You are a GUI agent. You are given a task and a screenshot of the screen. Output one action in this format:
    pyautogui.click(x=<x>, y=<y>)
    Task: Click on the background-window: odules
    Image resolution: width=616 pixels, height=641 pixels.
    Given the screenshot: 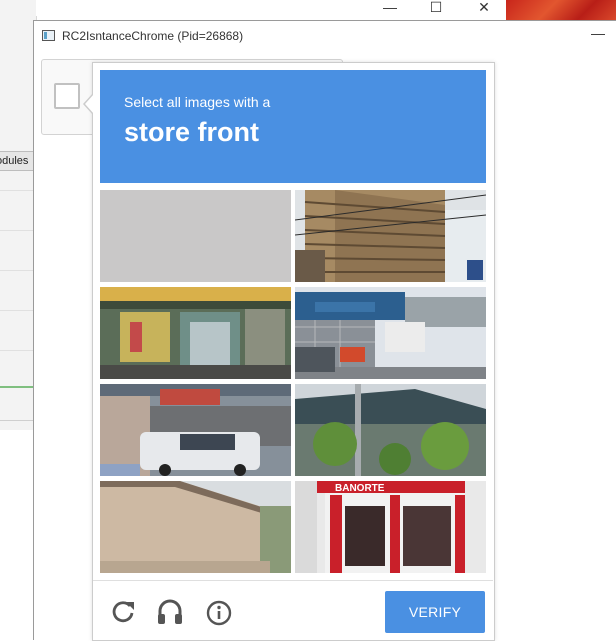 What is the action you would take?
    pyautogui.click(x=18, y=319)
    